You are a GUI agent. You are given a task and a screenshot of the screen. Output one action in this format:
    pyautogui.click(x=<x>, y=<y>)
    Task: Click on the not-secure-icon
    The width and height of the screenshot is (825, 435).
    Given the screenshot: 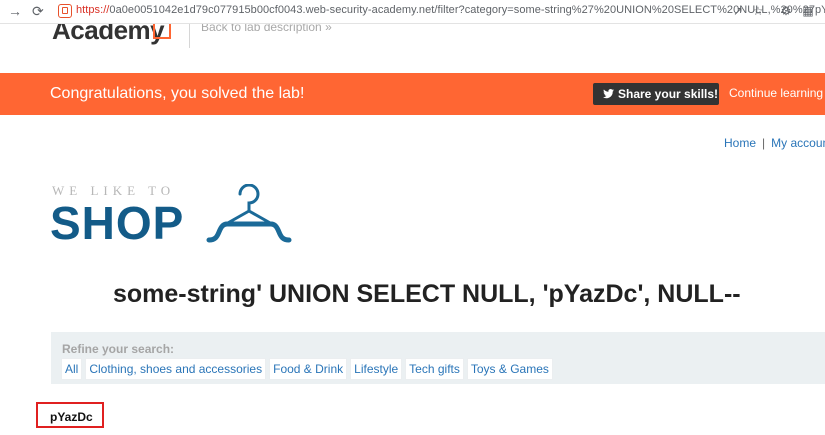 What is the action you would take?
    pyautogui.click(x=65, y=11)
    